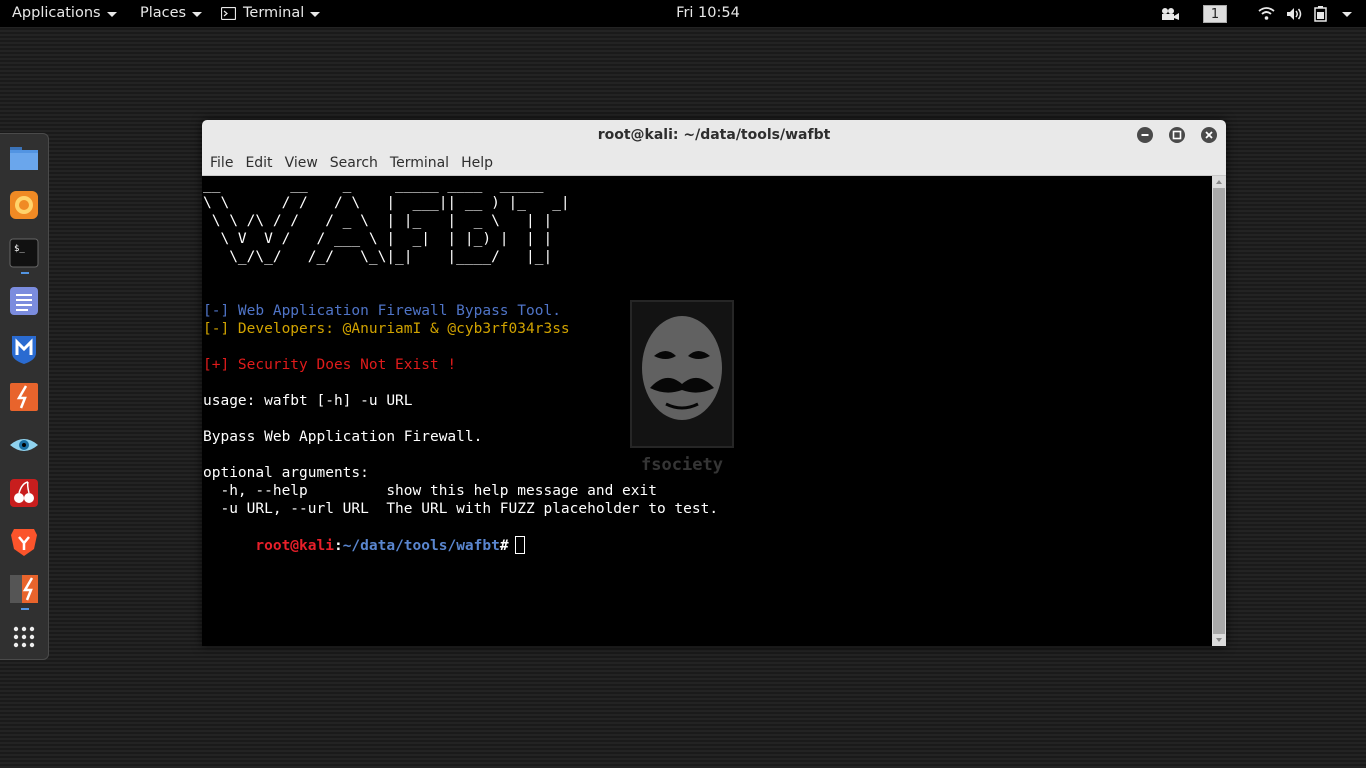 This screenshot has height=768, width=1366. Describe the element at coordinates (24, 493) in the screenshot. I see `cherry-icon` at that location.